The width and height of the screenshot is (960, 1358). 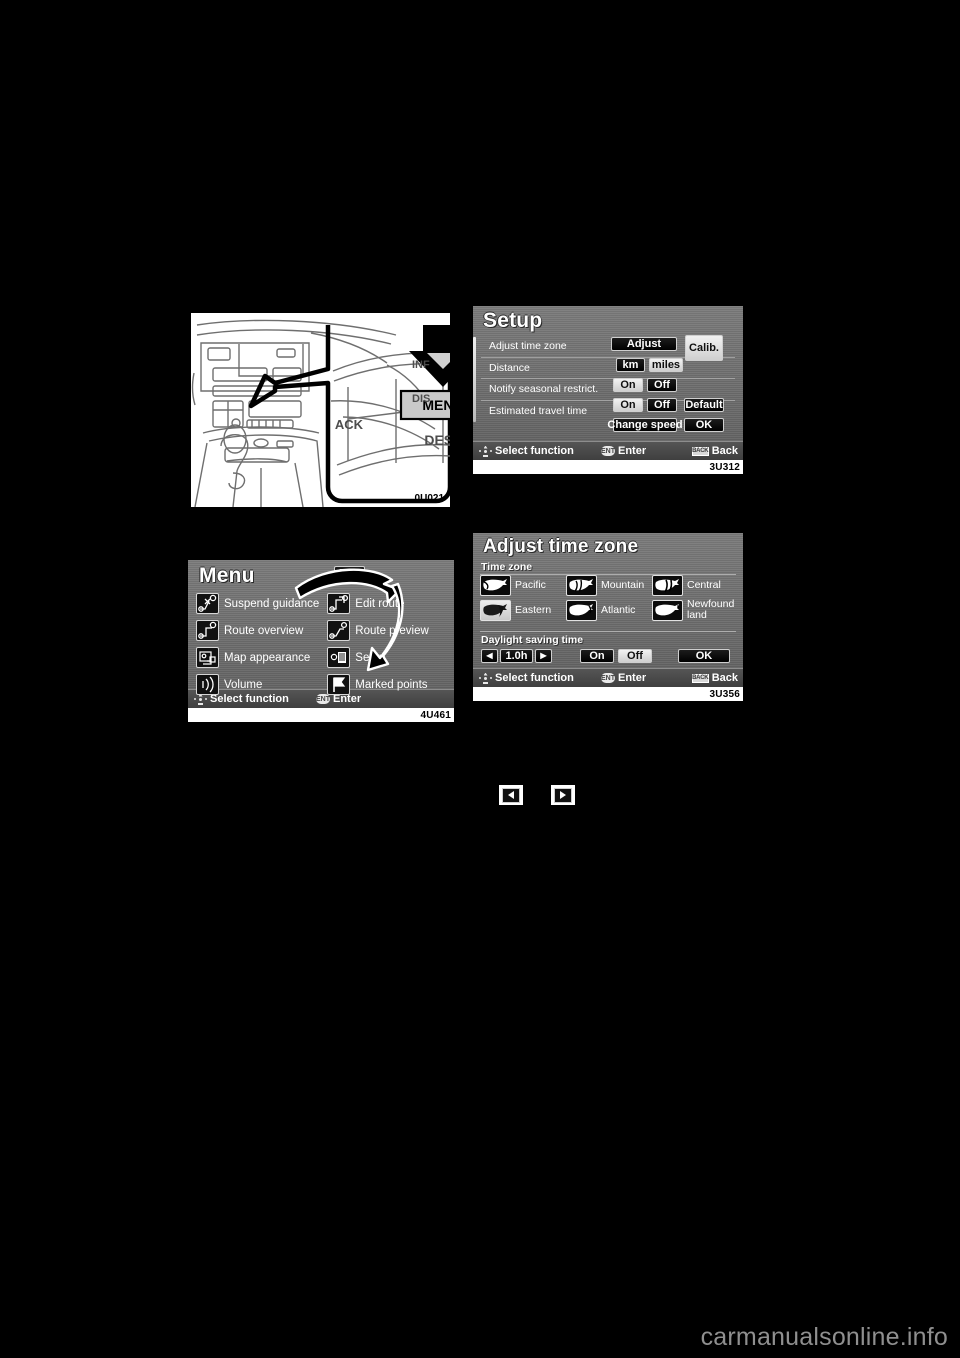 What do you see at coordinates (635, 656) in the screenshot?
I see `dst-off-button: Off` at bounding box center [635, 656].